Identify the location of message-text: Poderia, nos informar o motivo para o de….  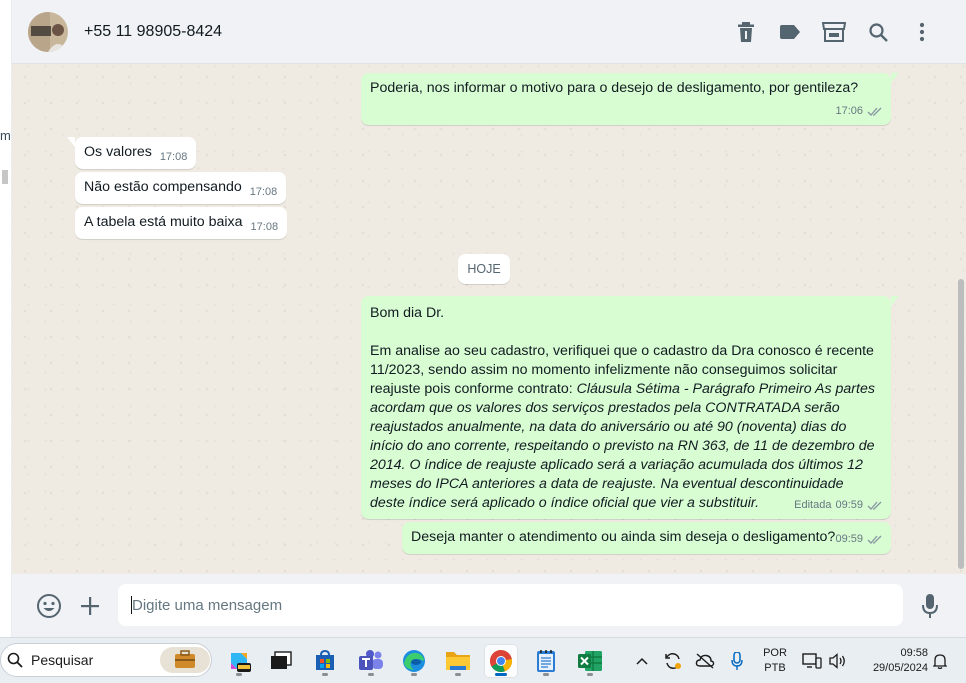
(614, 88).